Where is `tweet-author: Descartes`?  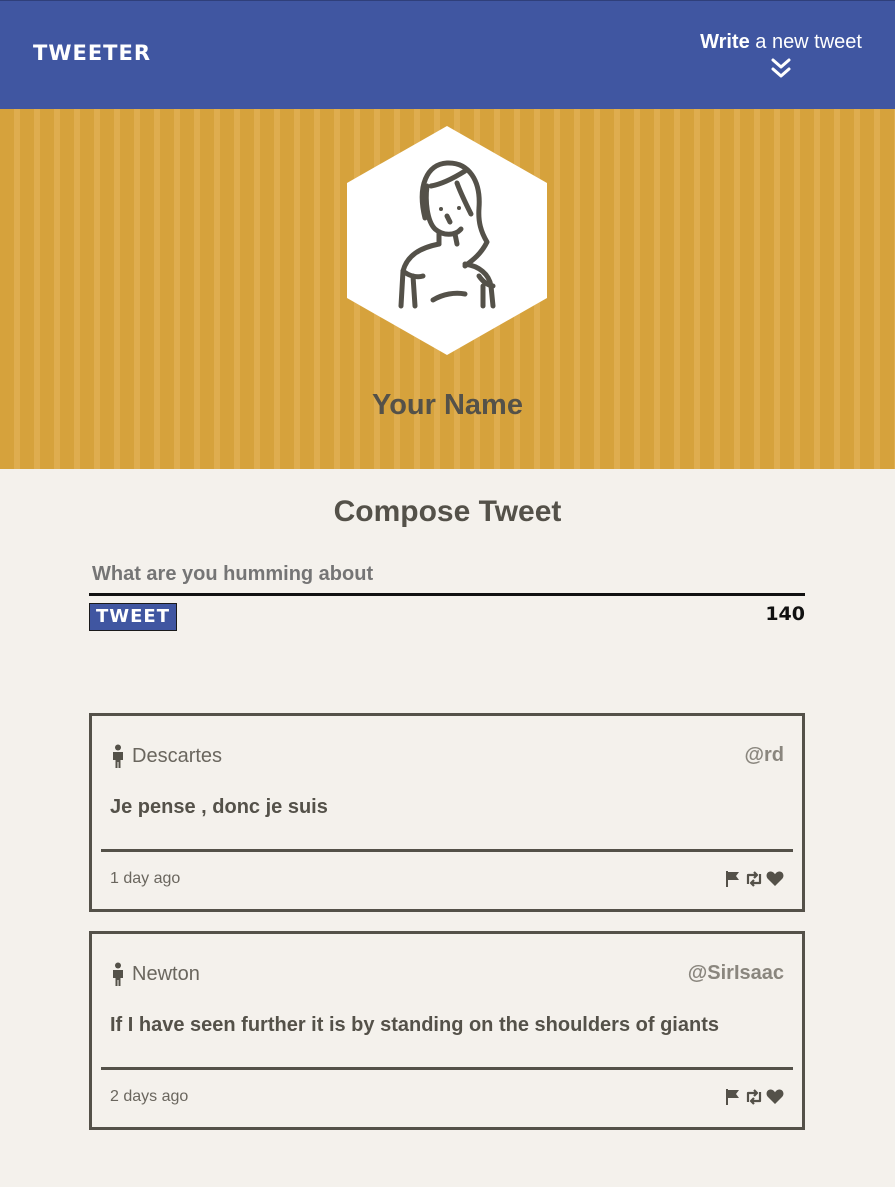
tweet-author: Descartes is located at coordinates (166, 756).